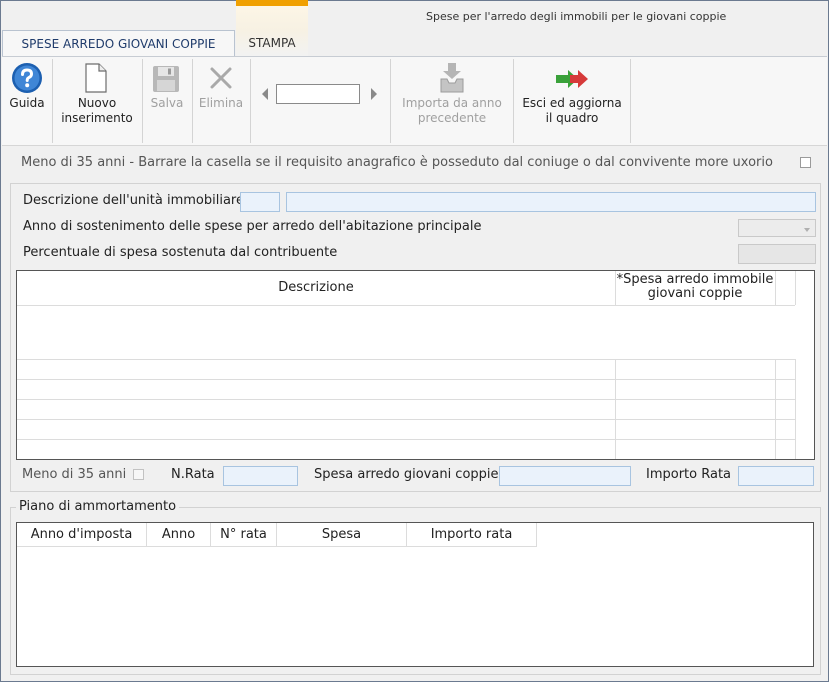 This screenshot has height=682, width=829. I want to click on save-icon, so click(166, 79).